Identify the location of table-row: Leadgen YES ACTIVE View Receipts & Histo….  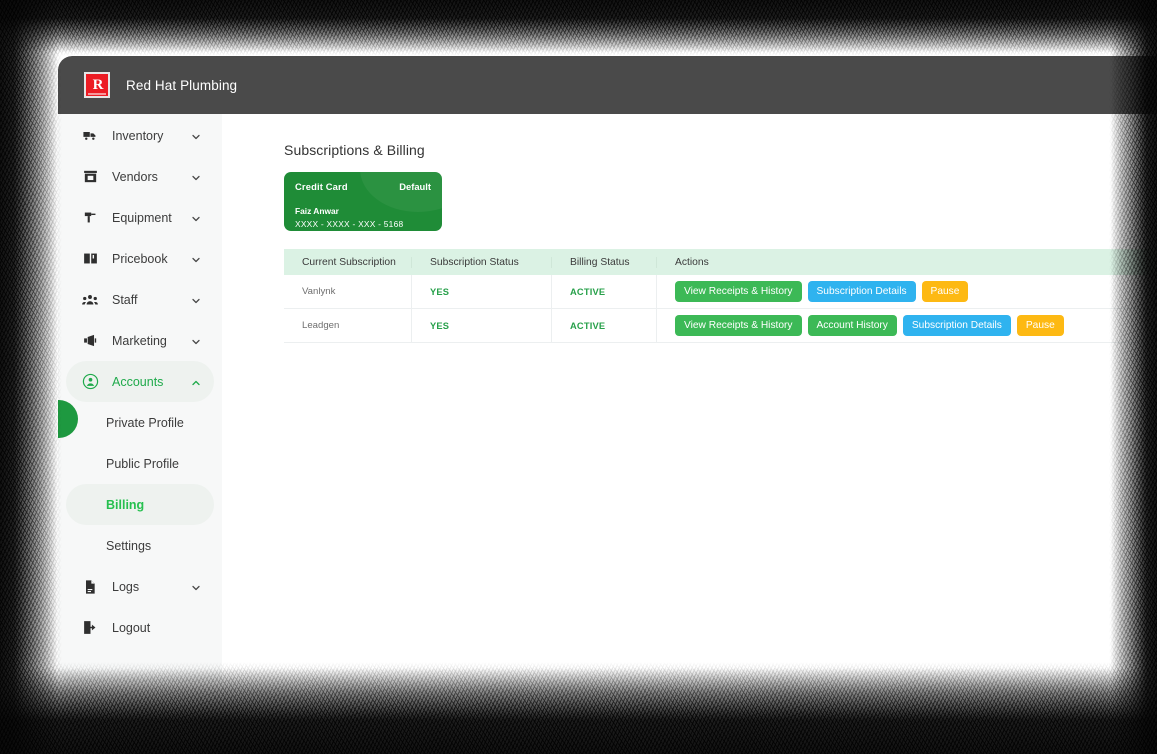
(720, 325).